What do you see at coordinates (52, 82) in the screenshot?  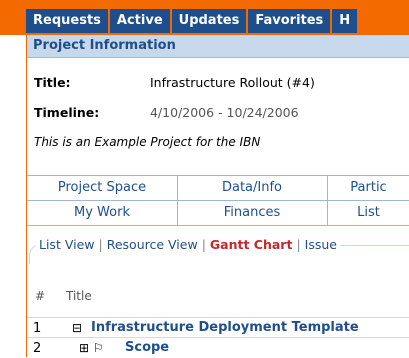 I see `title-label: Title:` at bounding box center [52, 82].